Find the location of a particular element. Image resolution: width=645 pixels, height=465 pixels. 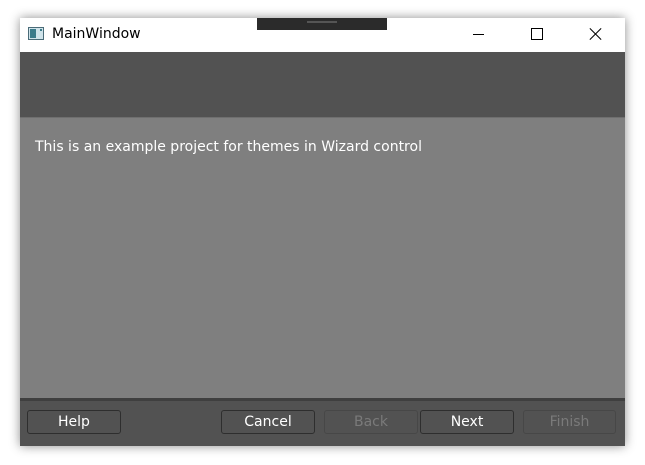

cancel-button: Cancel is located at coordinates (268, 422).